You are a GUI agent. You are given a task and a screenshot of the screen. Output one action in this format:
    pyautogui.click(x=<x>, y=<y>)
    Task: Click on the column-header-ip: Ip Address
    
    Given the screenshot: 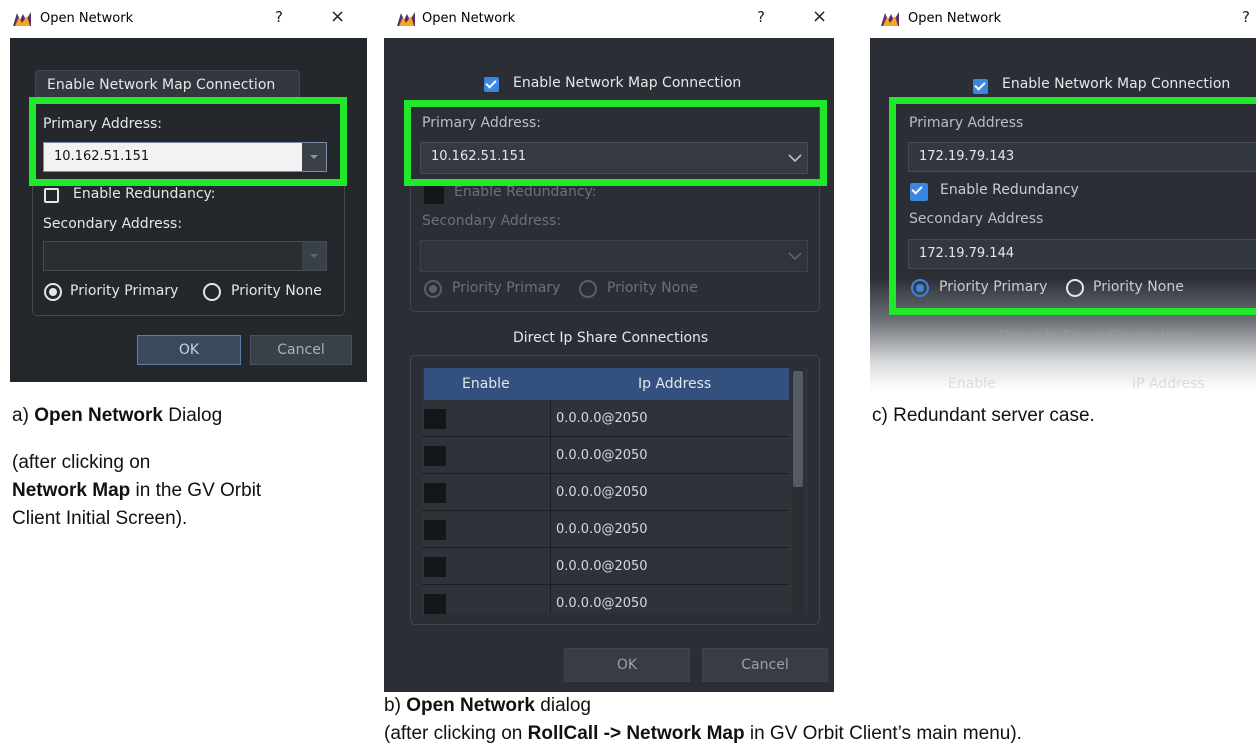 What is the action you would take?
    pyautogui.click(x=674, y=384)
    